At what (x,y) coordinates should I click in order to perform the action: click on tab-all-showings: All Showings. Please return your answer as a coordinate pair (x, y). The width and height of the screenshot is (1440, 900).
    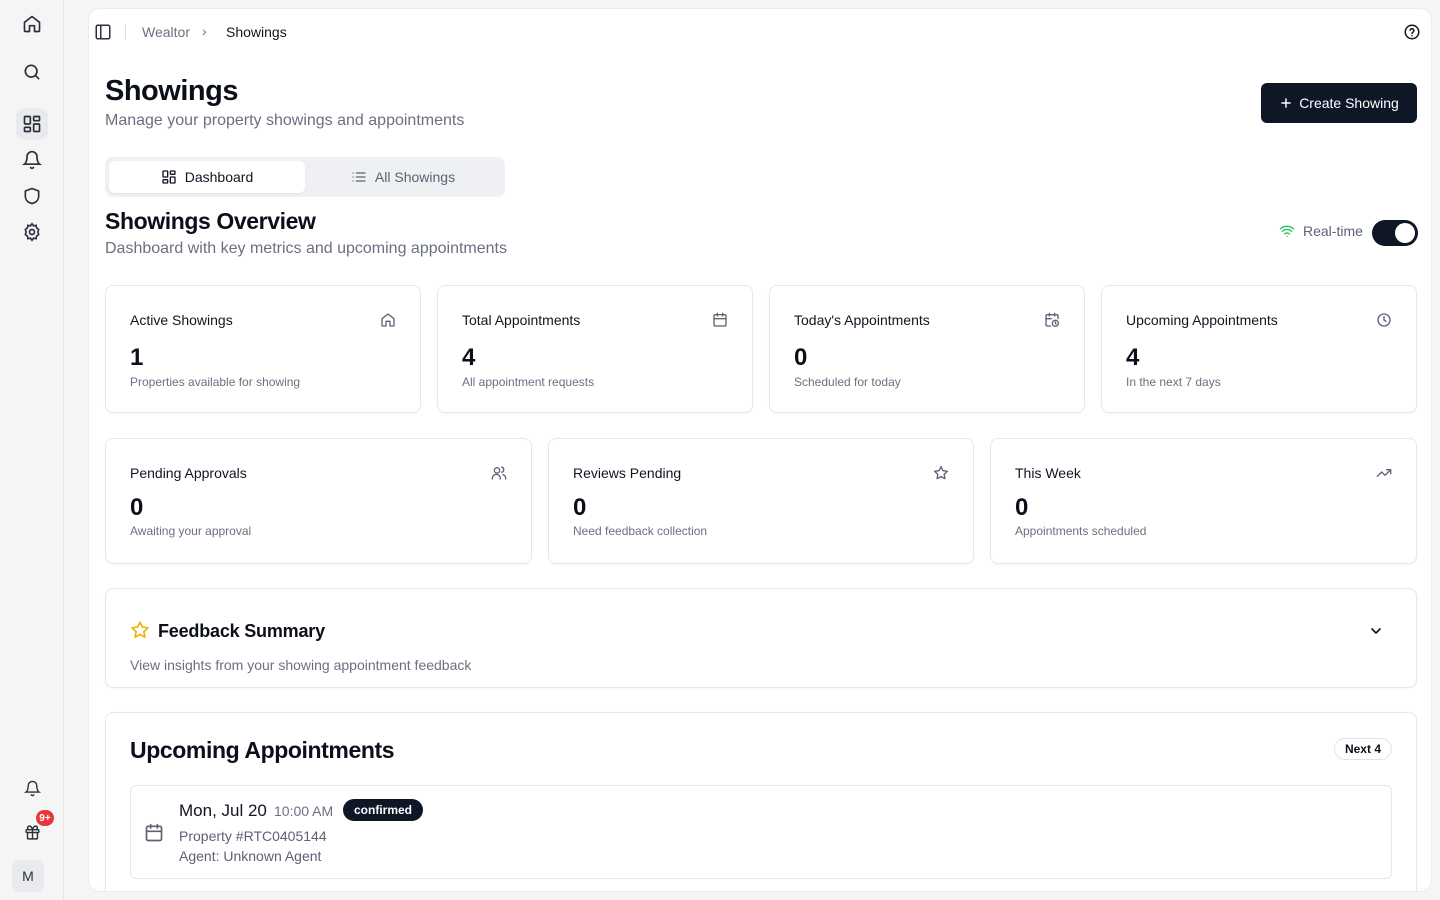
    Looking at the image, I should click on (403, 177).